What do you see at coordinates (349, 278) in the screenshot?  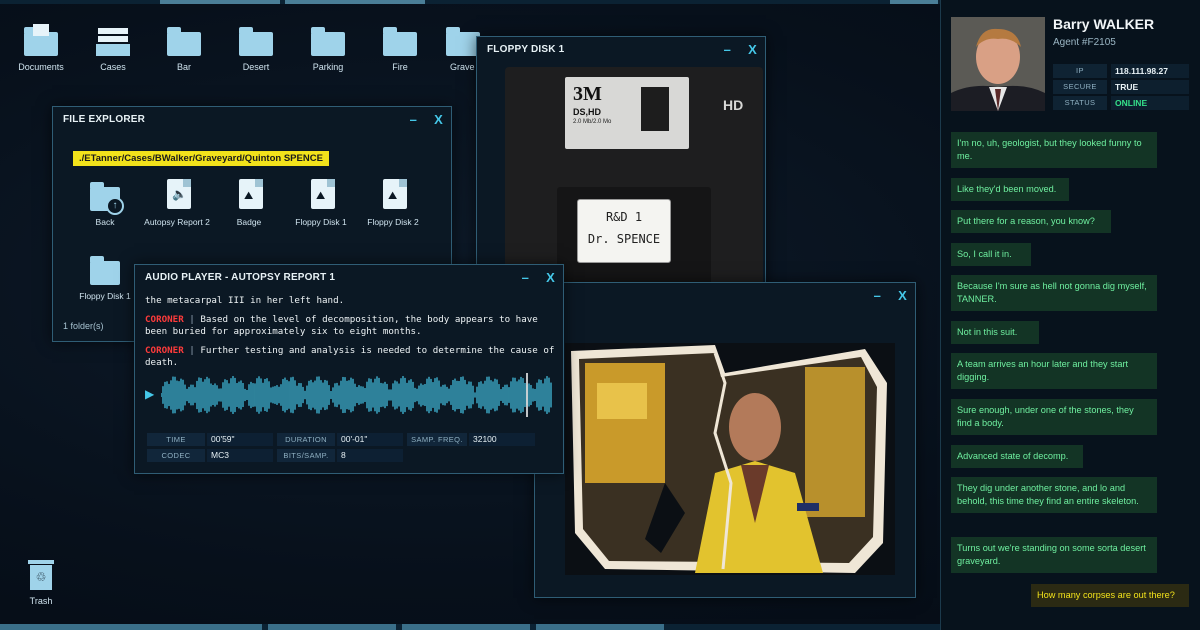 I see `window-title-bar: AUDIO PLAYER - AUTOPSY REPORT 1 – X` at bounding box center [349, 278].